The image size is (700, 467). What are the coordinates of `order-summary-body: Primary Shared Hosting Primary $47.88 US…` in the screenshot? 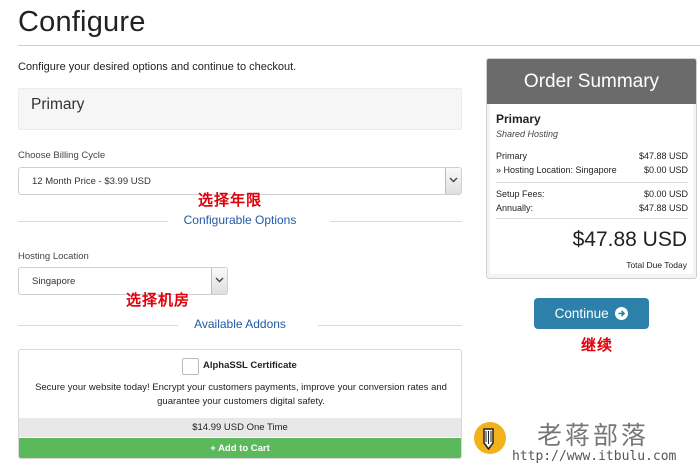 It's located at (591, 189).